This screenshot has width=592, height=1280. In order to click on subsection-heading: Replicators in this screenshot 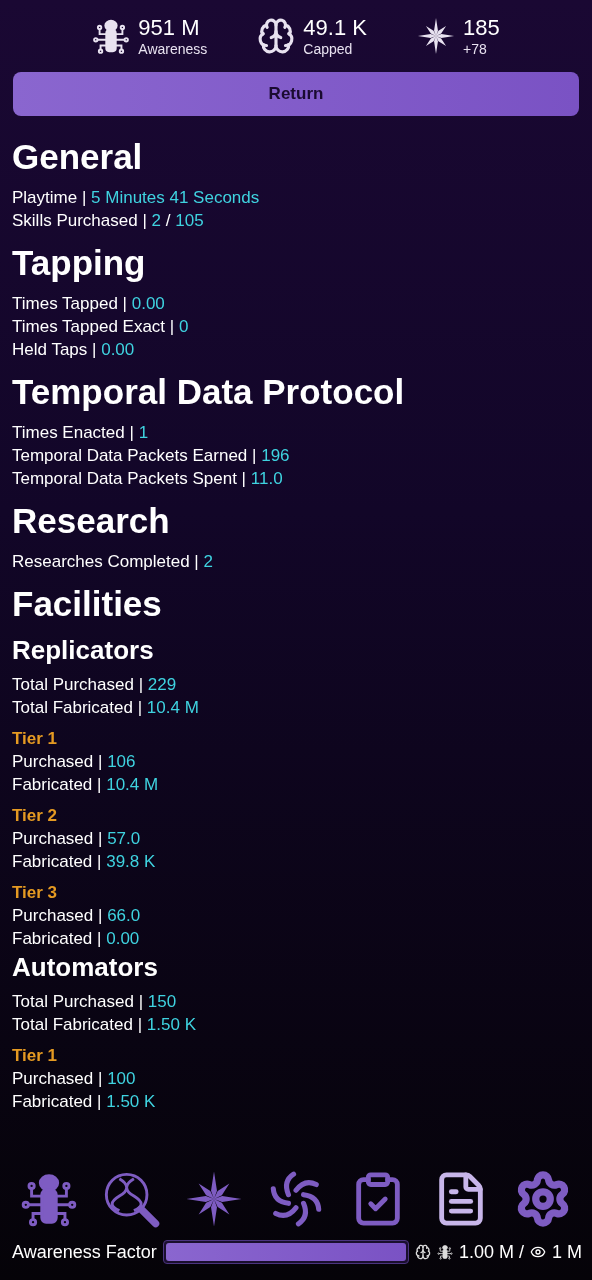, I will do `click(83, 650)`.